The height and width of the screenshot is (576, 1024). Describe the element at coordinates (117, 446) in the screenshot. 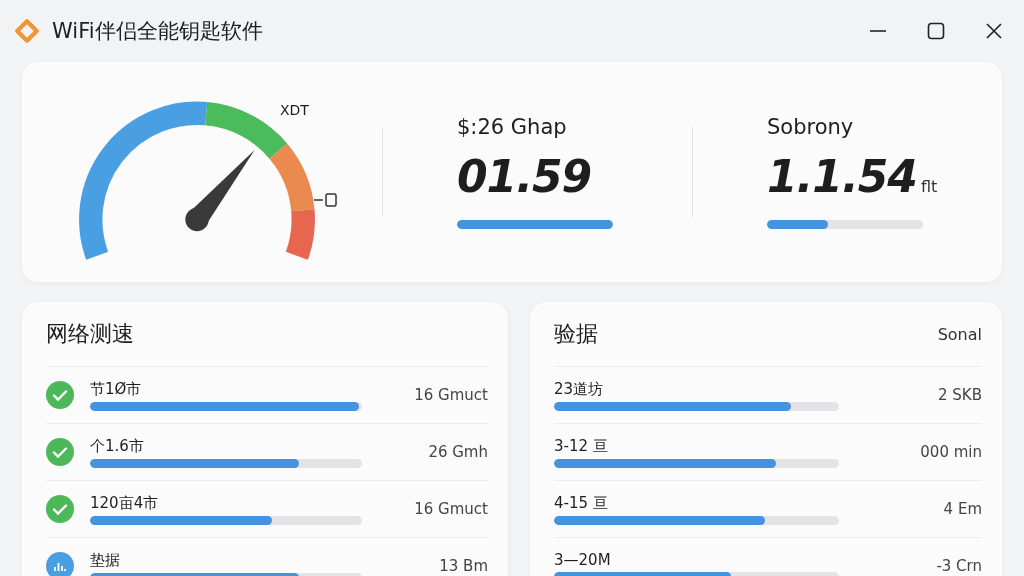

I see `row-label: 个1.6市` at that location.